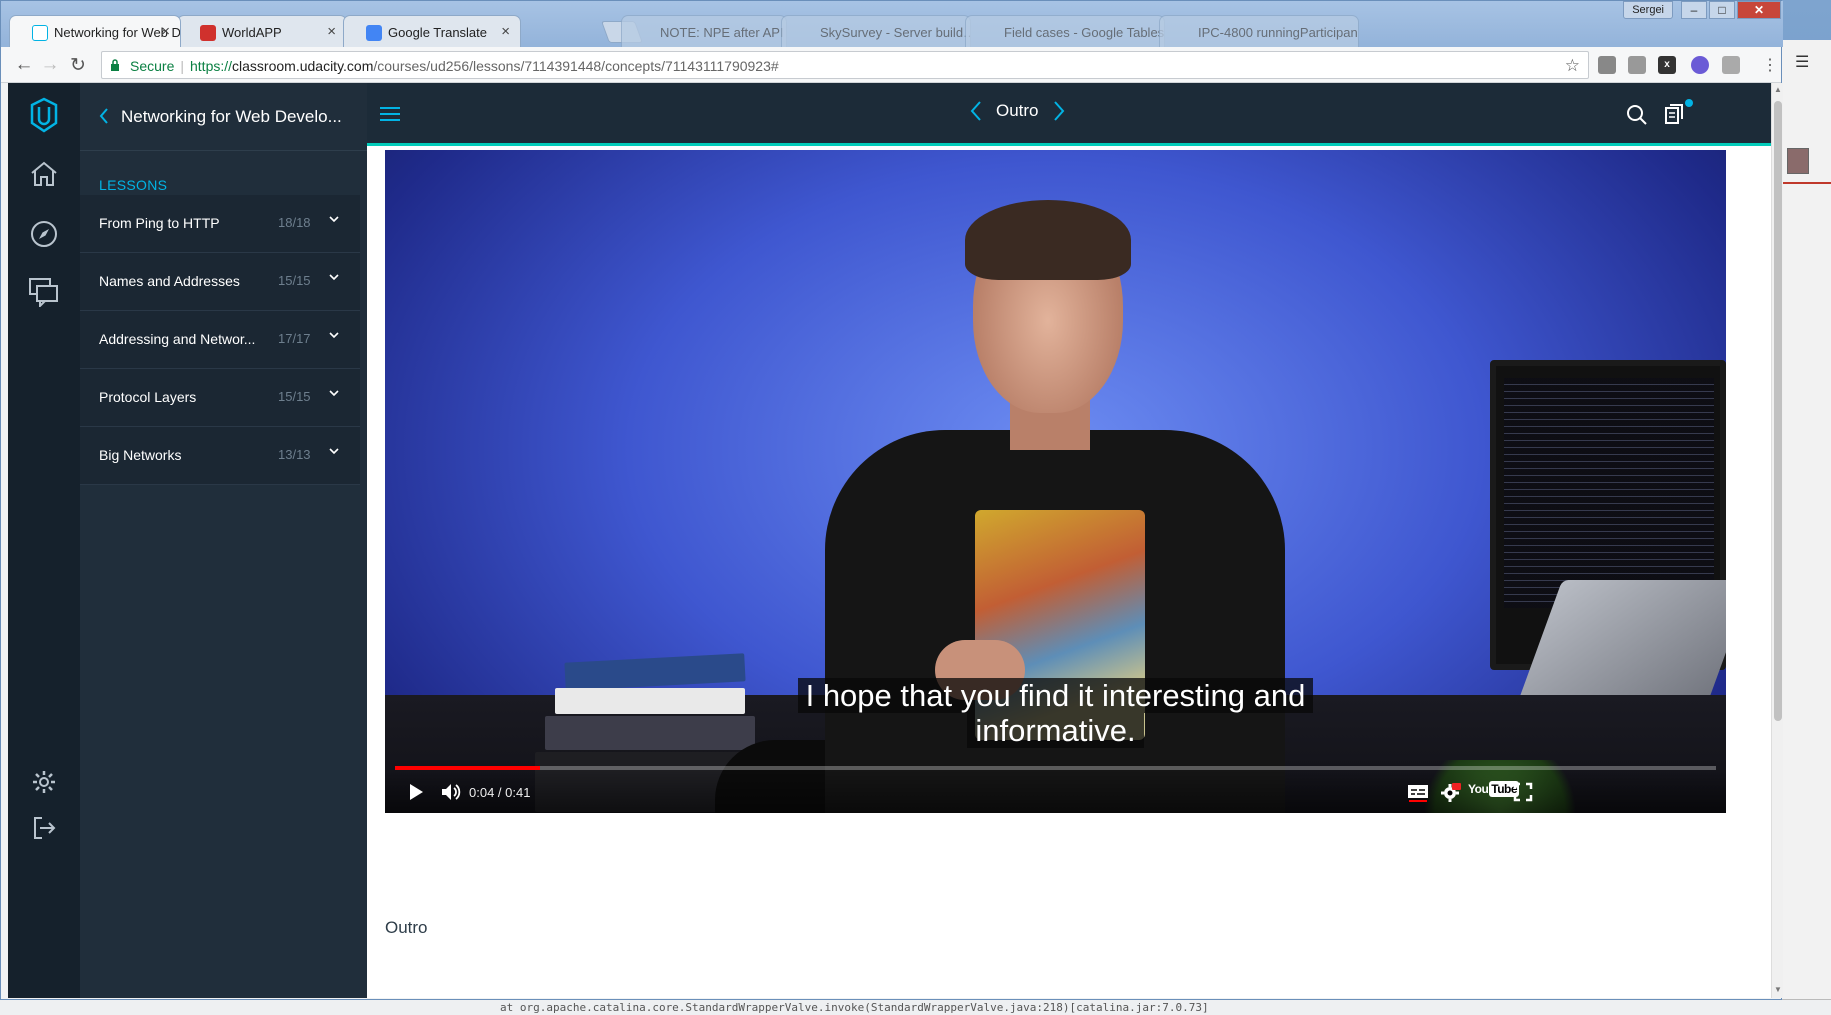 The height and width of the screenshot is (1015, 1831). Describe the element at coordinates (1674, 114) in the screenshot. I see `notes-icon` at that location.